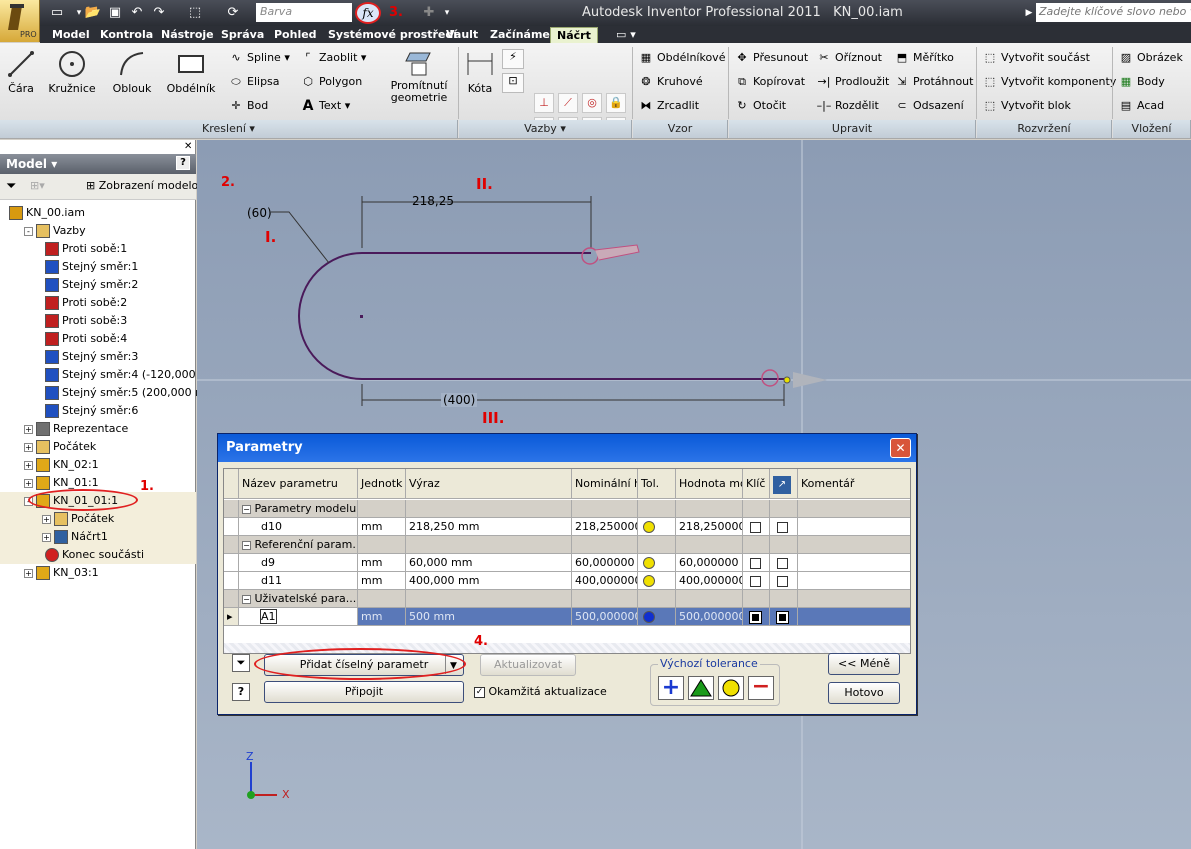 This screenshot has height=849, width=1191. I want to click on dialog-help-button: ?, so click(241, 692).